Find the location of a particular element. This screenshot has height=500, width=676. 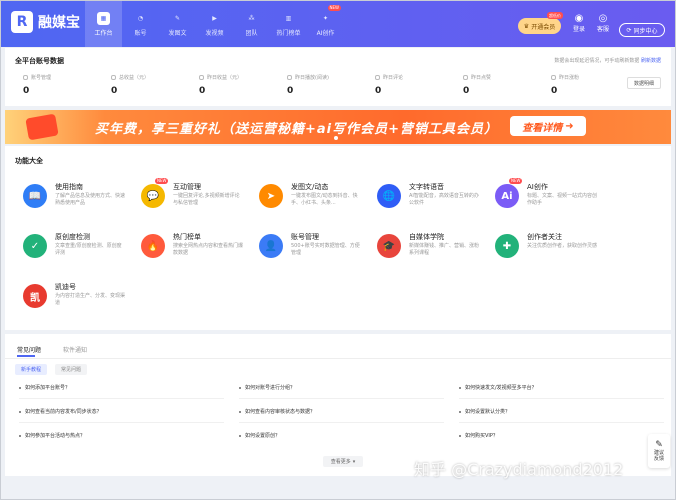

faq-question: 如何快速发文/发视频至多平台？ is located at coordinates (498, 387).